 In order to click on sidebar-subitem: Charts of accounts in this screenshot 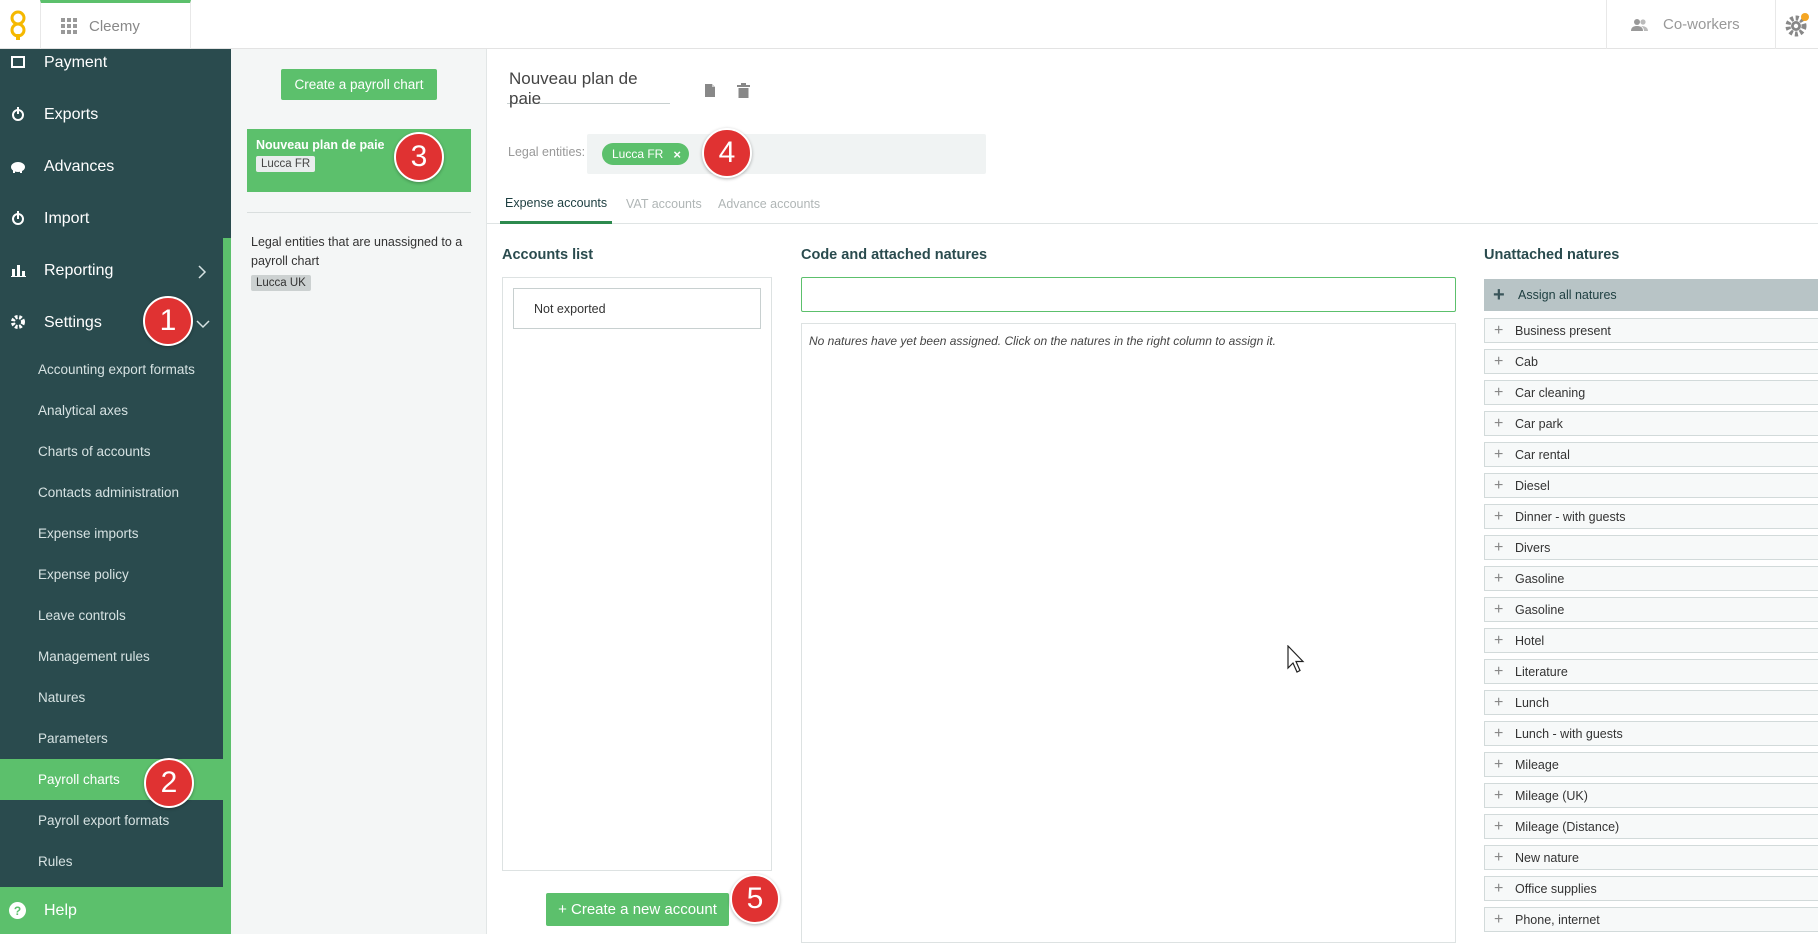, I will do `click(111, 451)`.